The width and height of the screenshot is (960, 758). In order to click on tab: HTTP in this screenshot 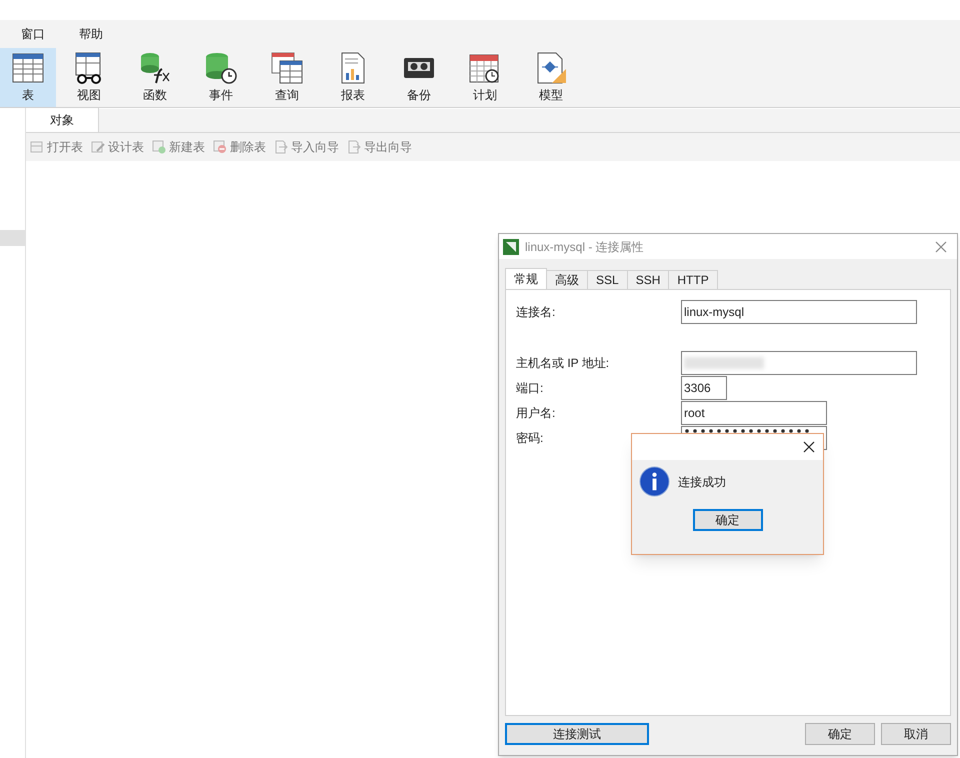, I will do `click(693, 280)`.